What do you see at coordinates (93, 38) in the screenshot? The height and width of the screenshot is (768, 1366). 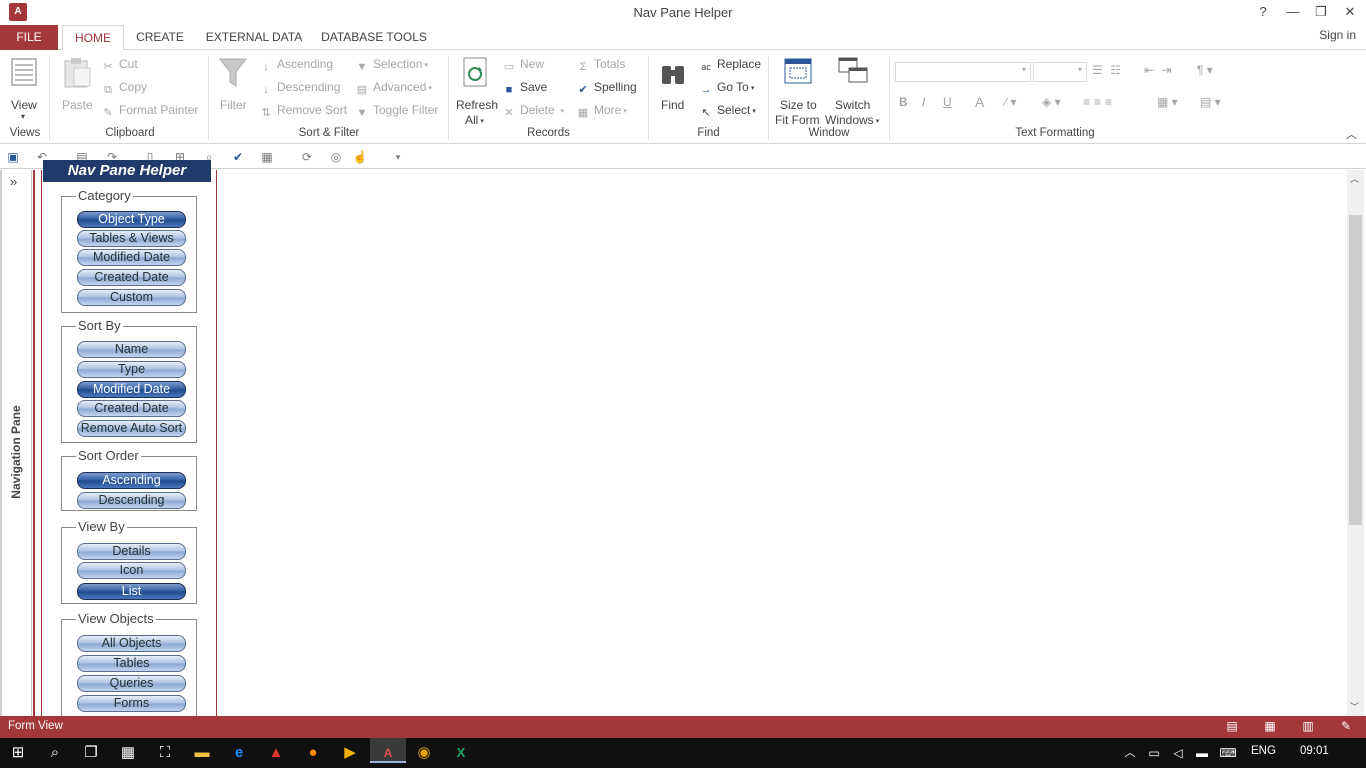 I see `tab-home: HOME` at bounding box center [93, 38].